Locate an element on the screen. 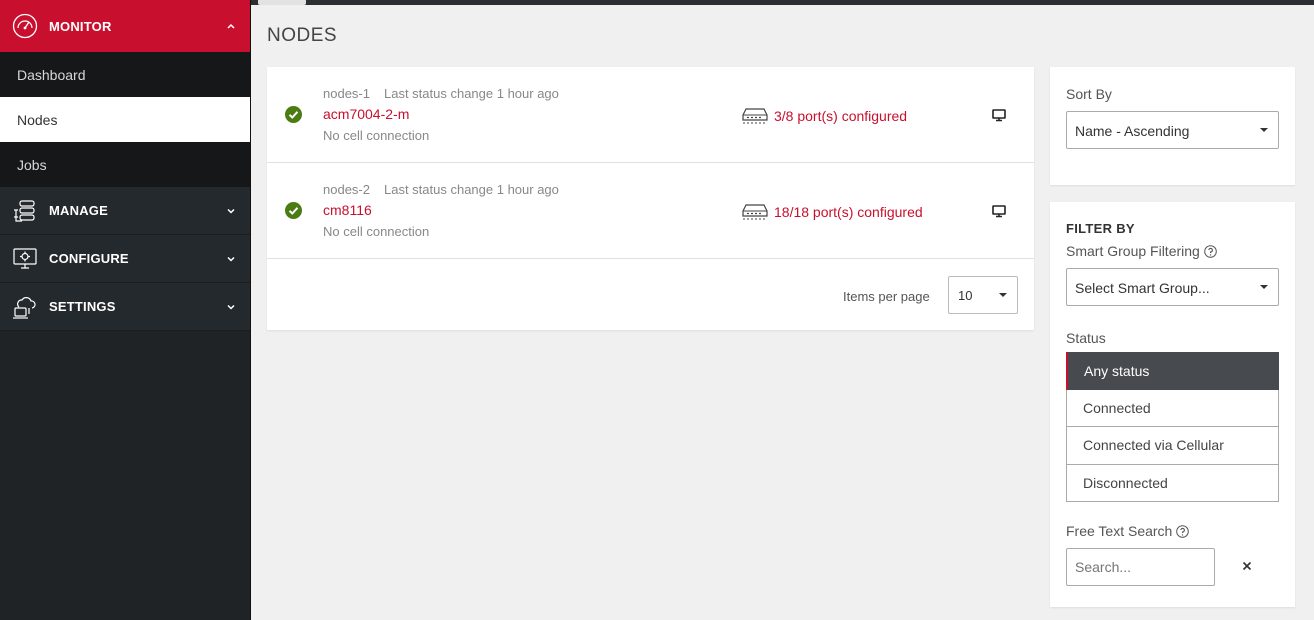  server-stack-icon is located at coordinates (25, 211).